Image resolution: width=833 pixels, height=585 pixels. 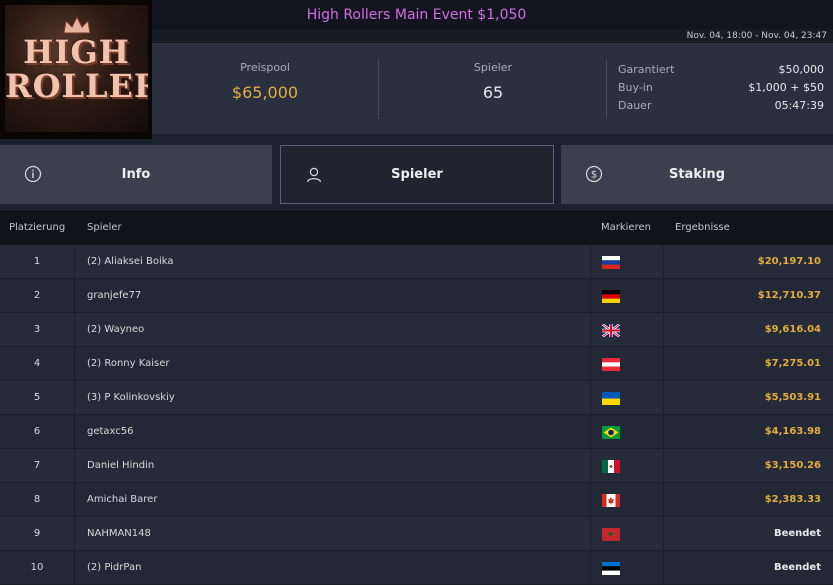 What do you see at coordinates (611, 296) in the screenshot?
I see `germany-flag-icon` at bounding box center [611, 296].